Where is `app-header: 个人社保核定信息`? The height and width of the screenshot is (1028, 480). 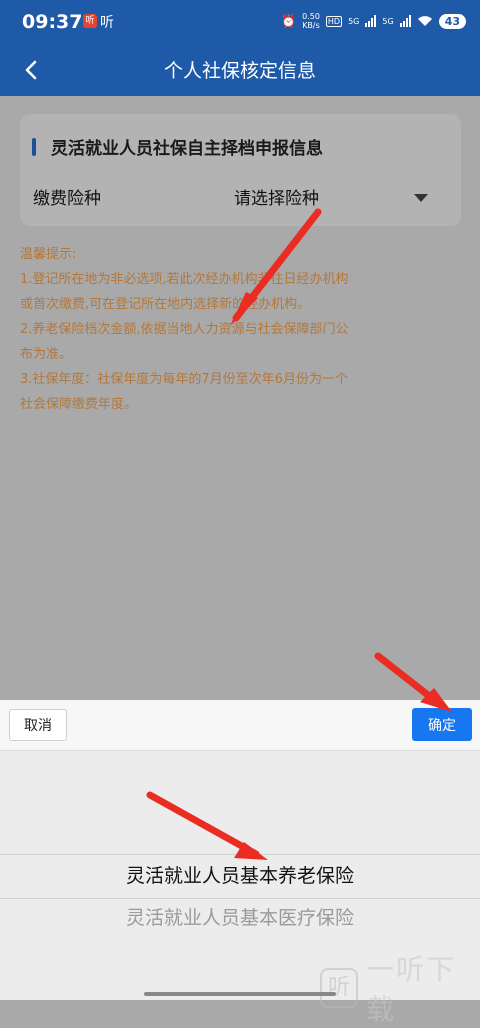 app-header: 个人社保核定信息 is located at coordinates (240, 70).